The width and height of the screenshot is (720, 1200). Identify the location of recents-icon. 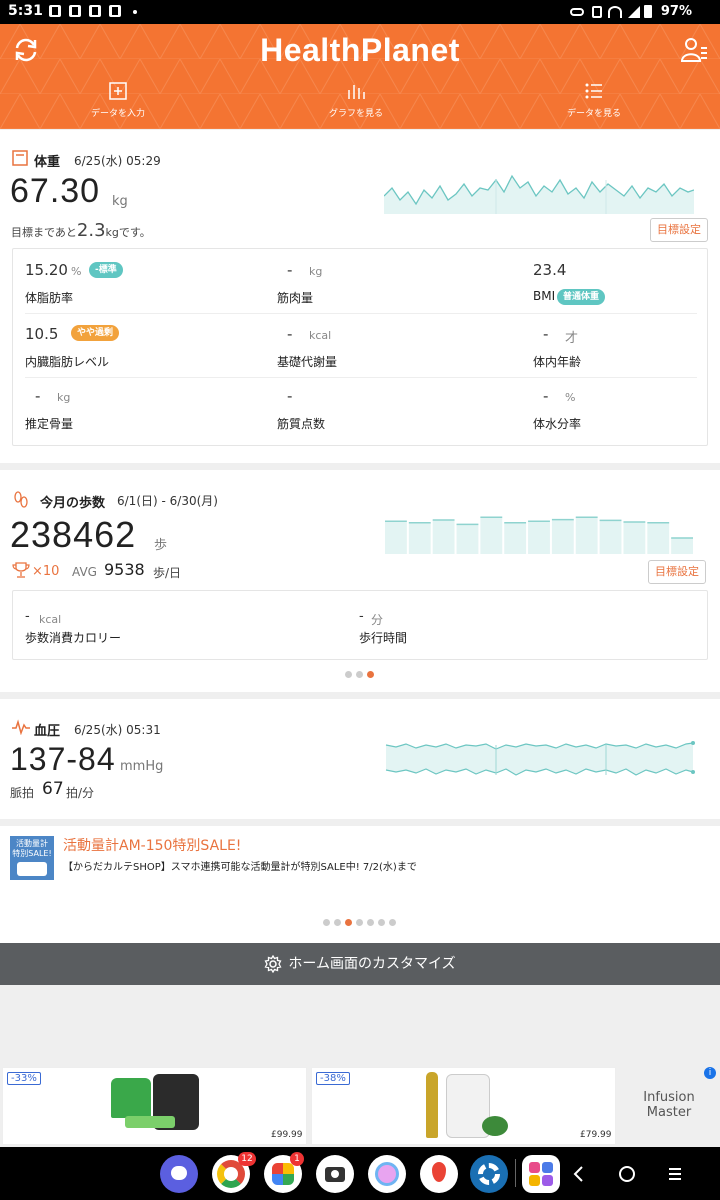
(675, 1174).